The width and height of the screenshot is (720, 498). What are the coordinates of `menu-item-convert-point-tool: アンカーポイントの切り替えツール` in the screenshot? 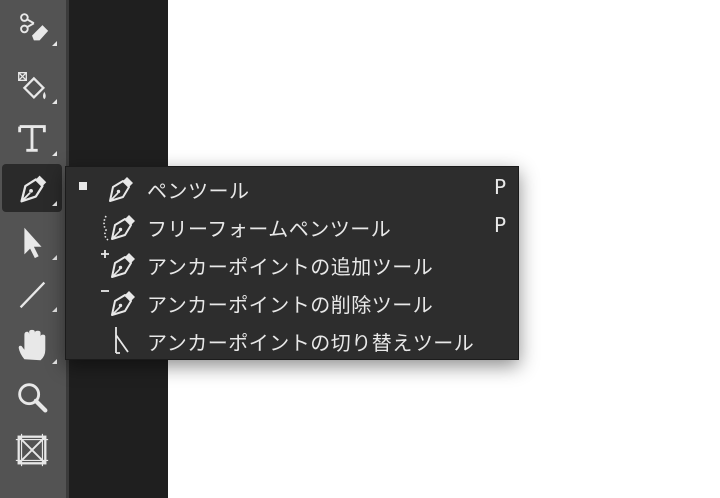 It's located at (292, 338).